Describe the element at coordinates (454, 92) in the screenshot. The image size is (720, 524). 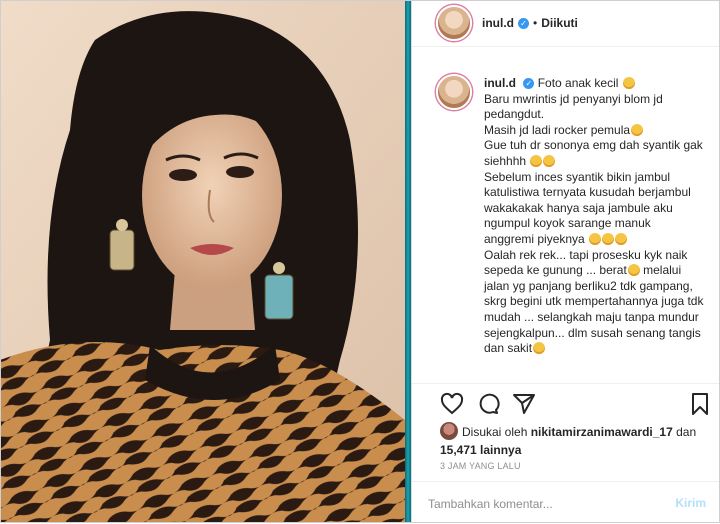
I see `caption-avatar` at that location.